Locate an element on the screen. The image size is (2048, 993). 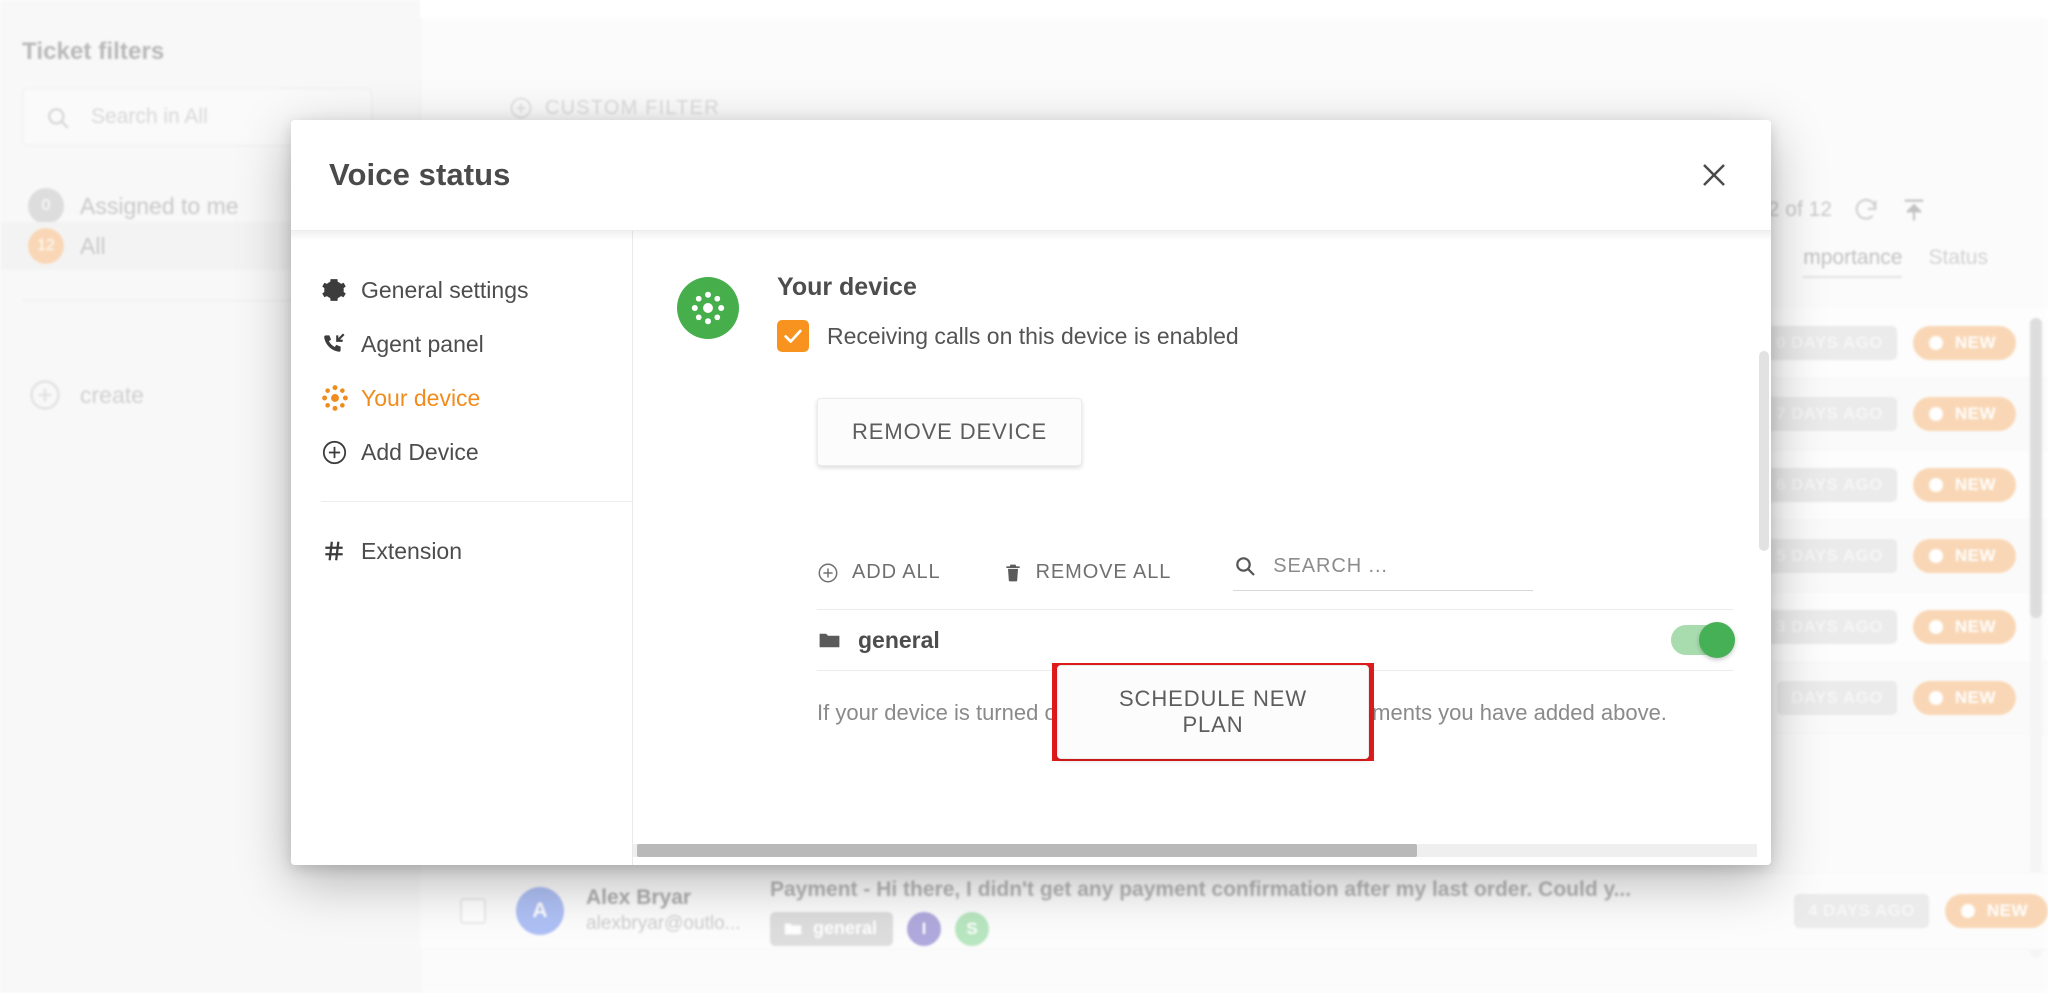
department-name-block: general is located at coordinates (878, 640).